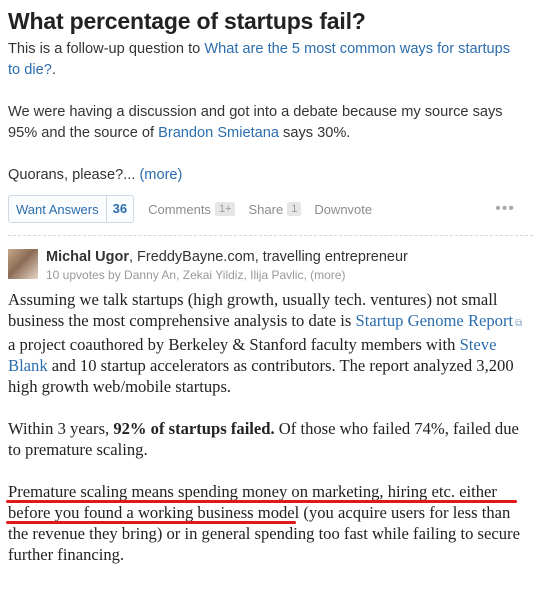  Describe the element at coordinates (179, 209) in the screenshot. I see `comments-label: Comments` at that location.